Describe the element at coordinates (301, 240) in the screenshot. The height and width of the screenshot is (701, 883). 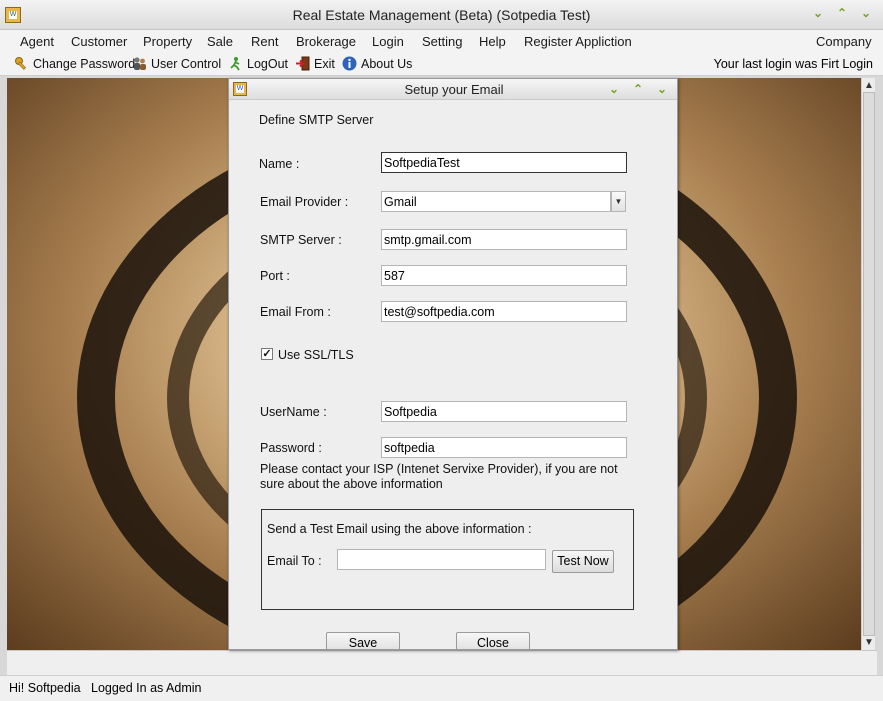
I see `smtp-label: SMTP Server :` at that location.